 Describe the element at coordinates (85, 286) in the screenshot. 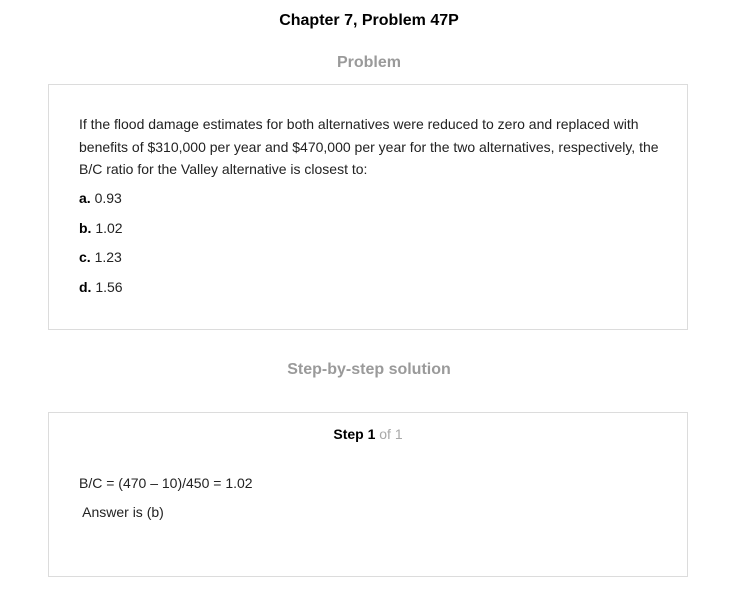

I see `option-letter: d.` at that location.